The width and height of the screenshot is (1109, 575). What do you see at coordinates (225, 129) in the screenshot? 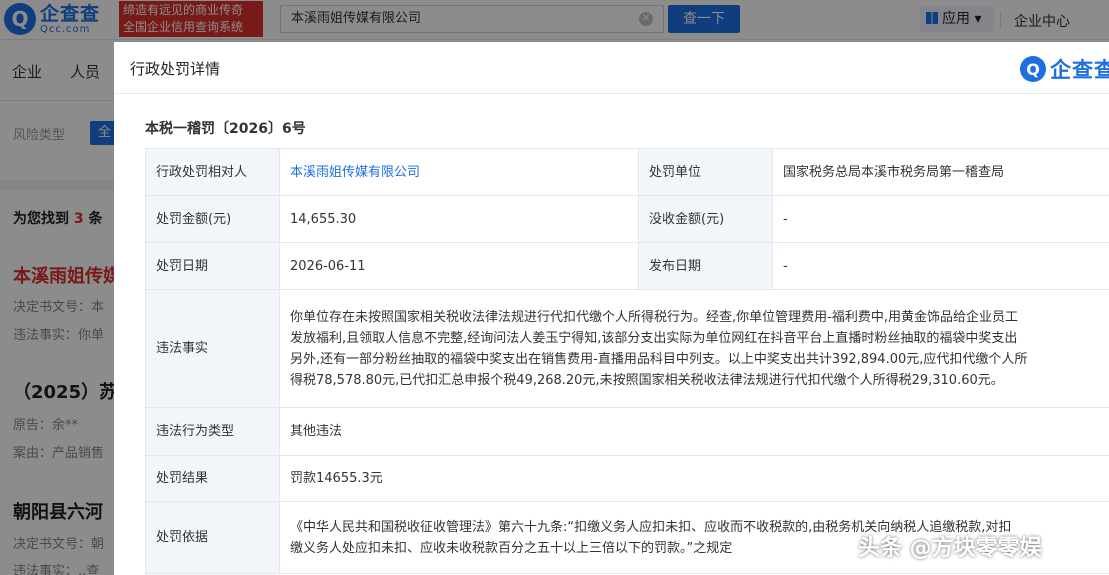
I see `decision-document-number: 本税一稽罚〔2026〕6号` at bounding box center [225, 129].